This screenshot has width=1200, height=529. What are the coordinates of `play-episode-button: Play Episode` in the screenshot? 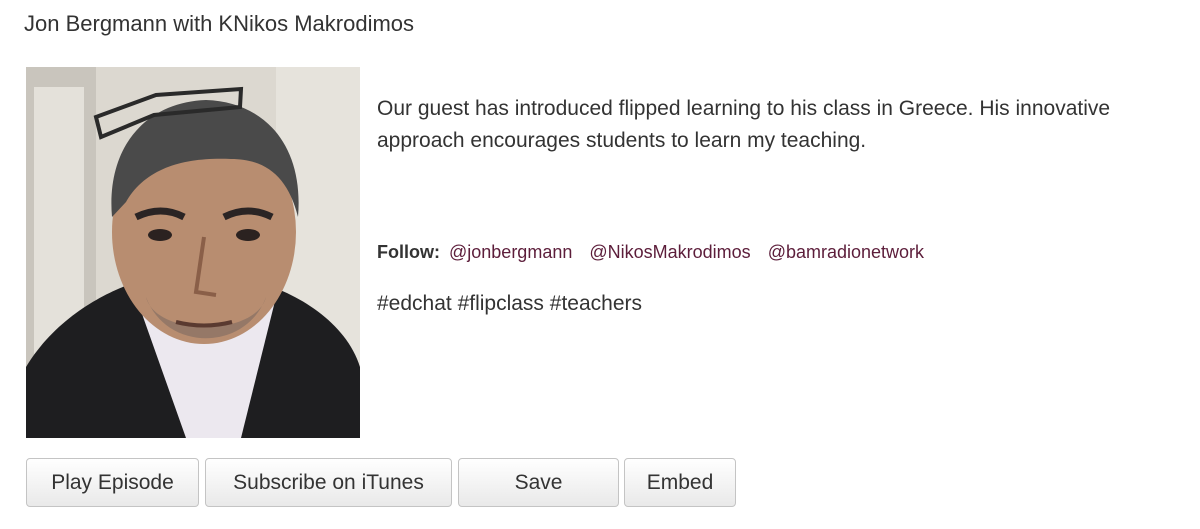 It's located at (112, 482).